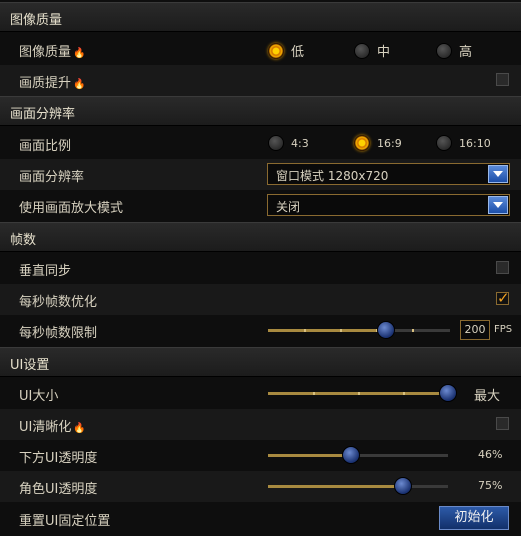 This screenshot has width=521, height=536. Describe the element at coordinates (286, 50) in the screenshot. I see `radio-quality-low: 低` at that location.